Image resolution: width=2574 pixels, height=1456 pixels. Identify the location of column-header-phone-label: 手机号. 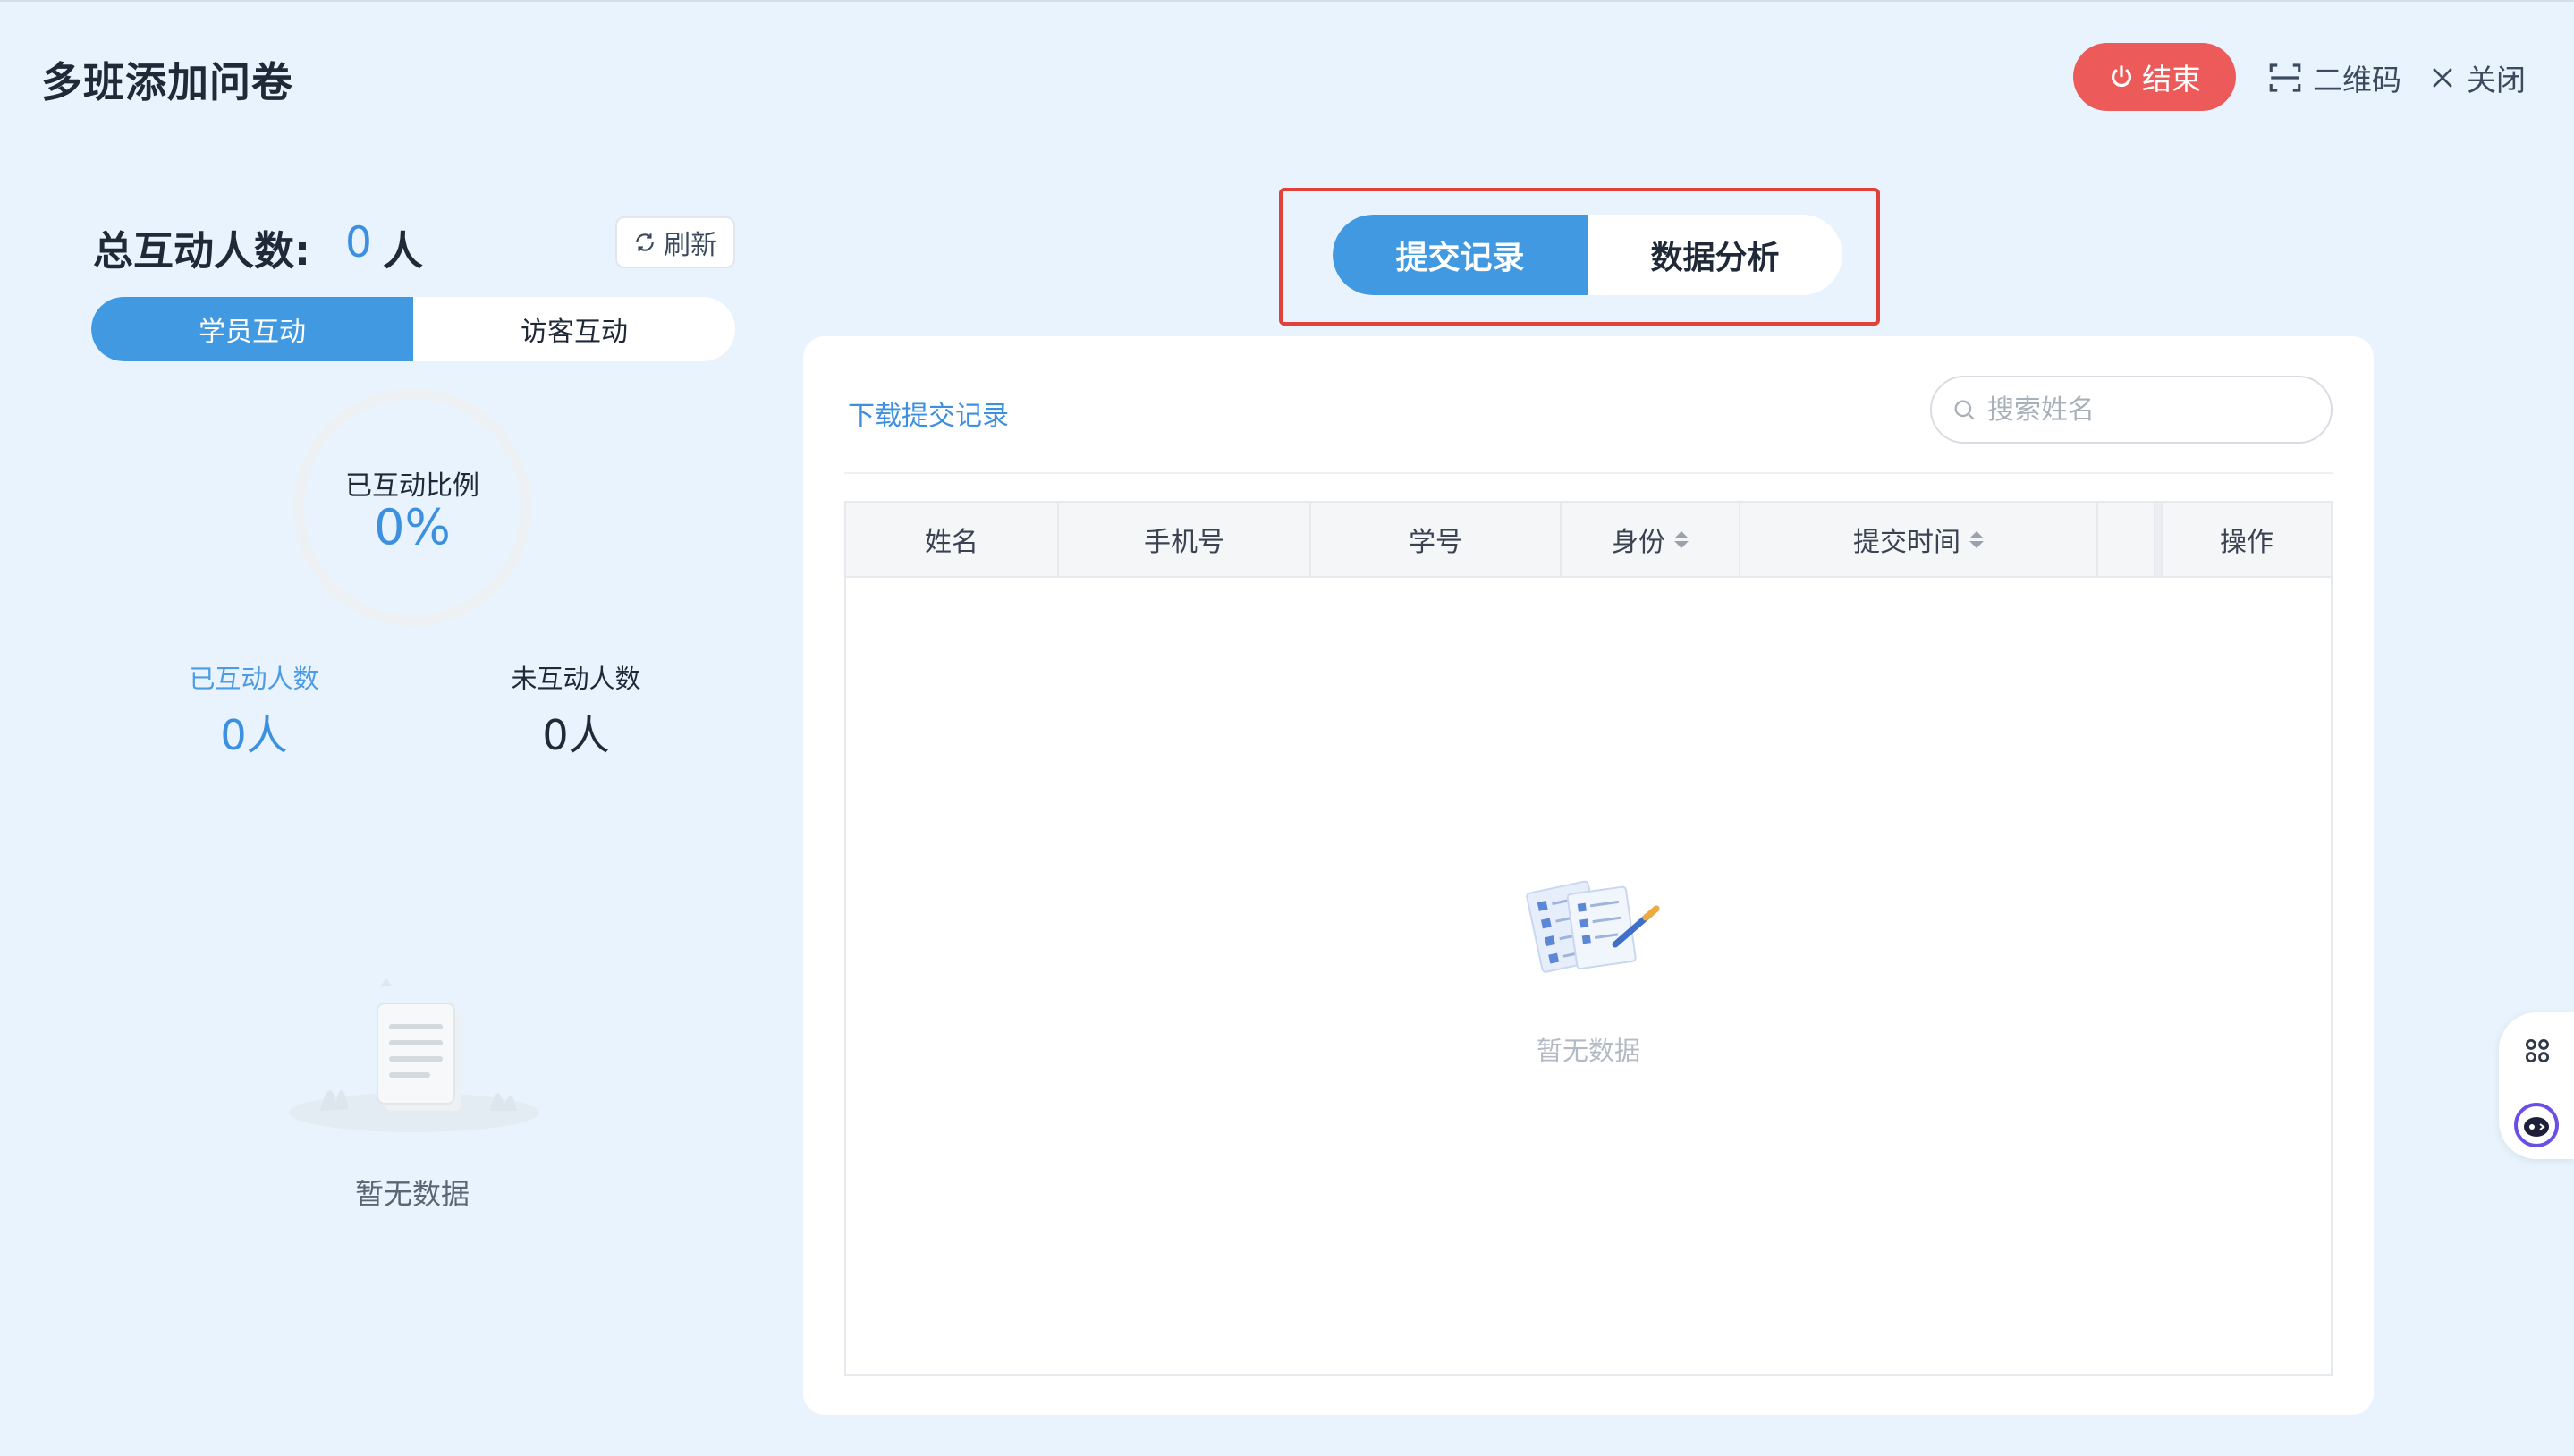
(1184, 542).